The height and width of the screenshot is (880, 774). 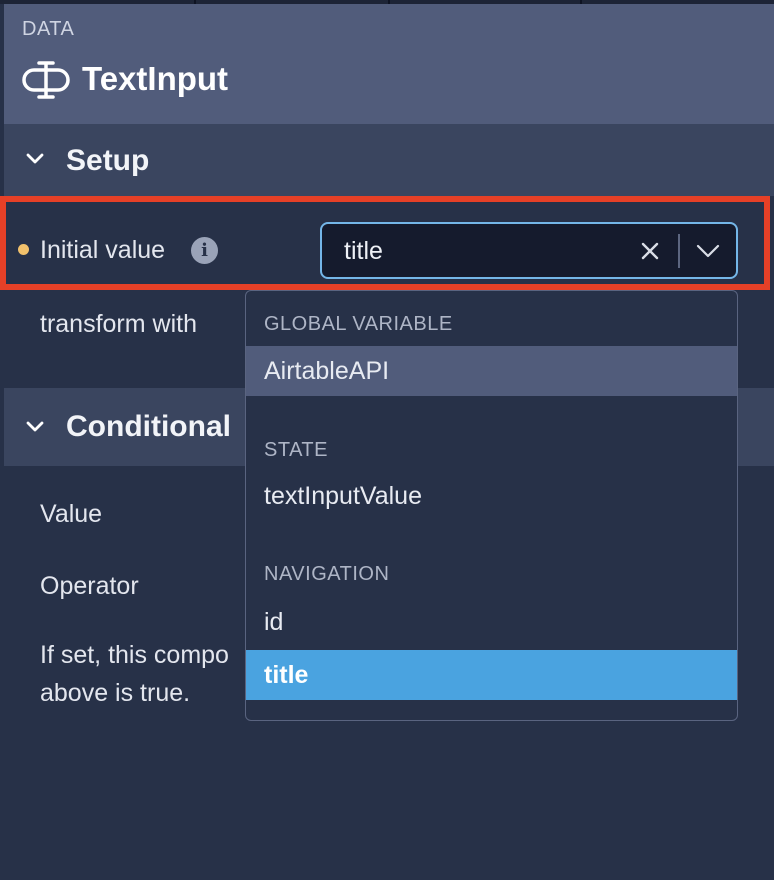 What do you see at coordinates (358, 324) in the screenshot?
I see `group-label-global-variable: GLOBAL VARIABLE` at bounding box center [358, 324].